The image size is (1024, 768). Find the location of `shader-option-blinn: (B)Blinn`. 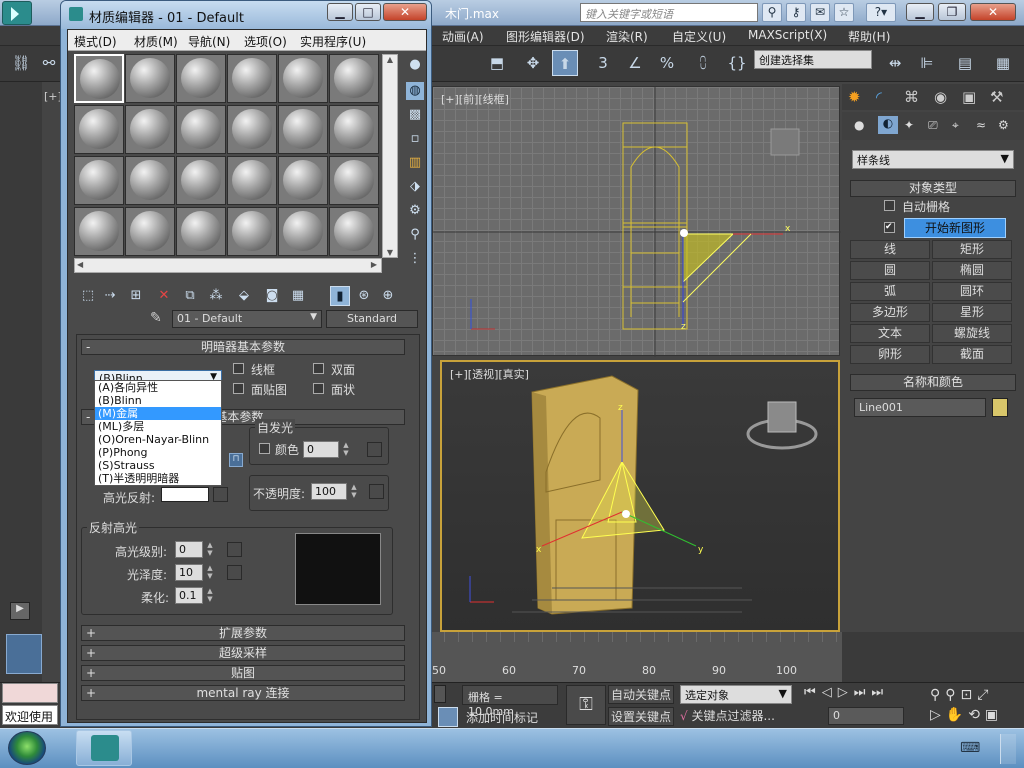

shader-option-blinn: (B)Blinn is located at coordinates (158, 400).